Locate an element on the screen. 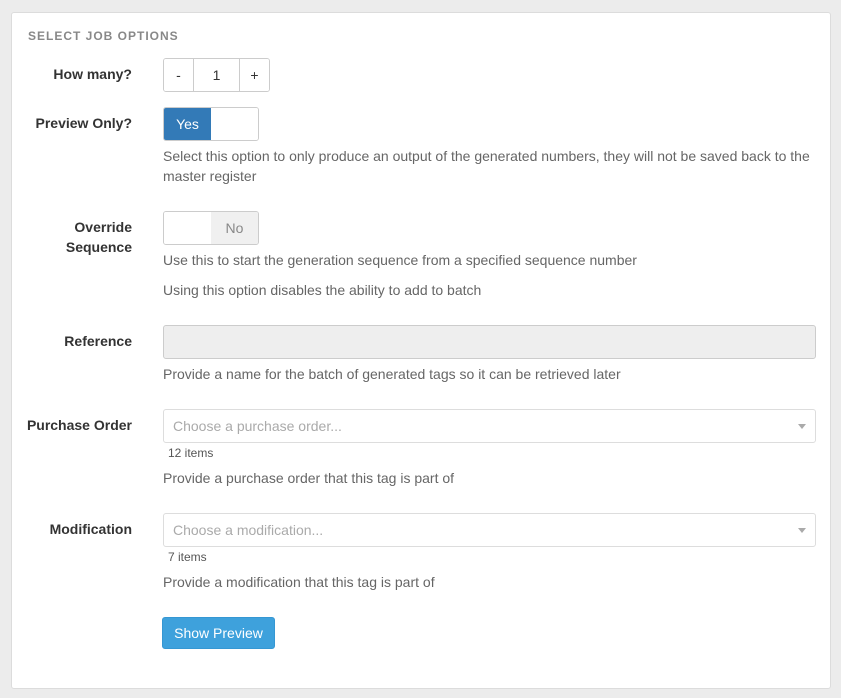 The image size is (841, 698). override-sequence-toggle: No is located at coordinates (211, 228).